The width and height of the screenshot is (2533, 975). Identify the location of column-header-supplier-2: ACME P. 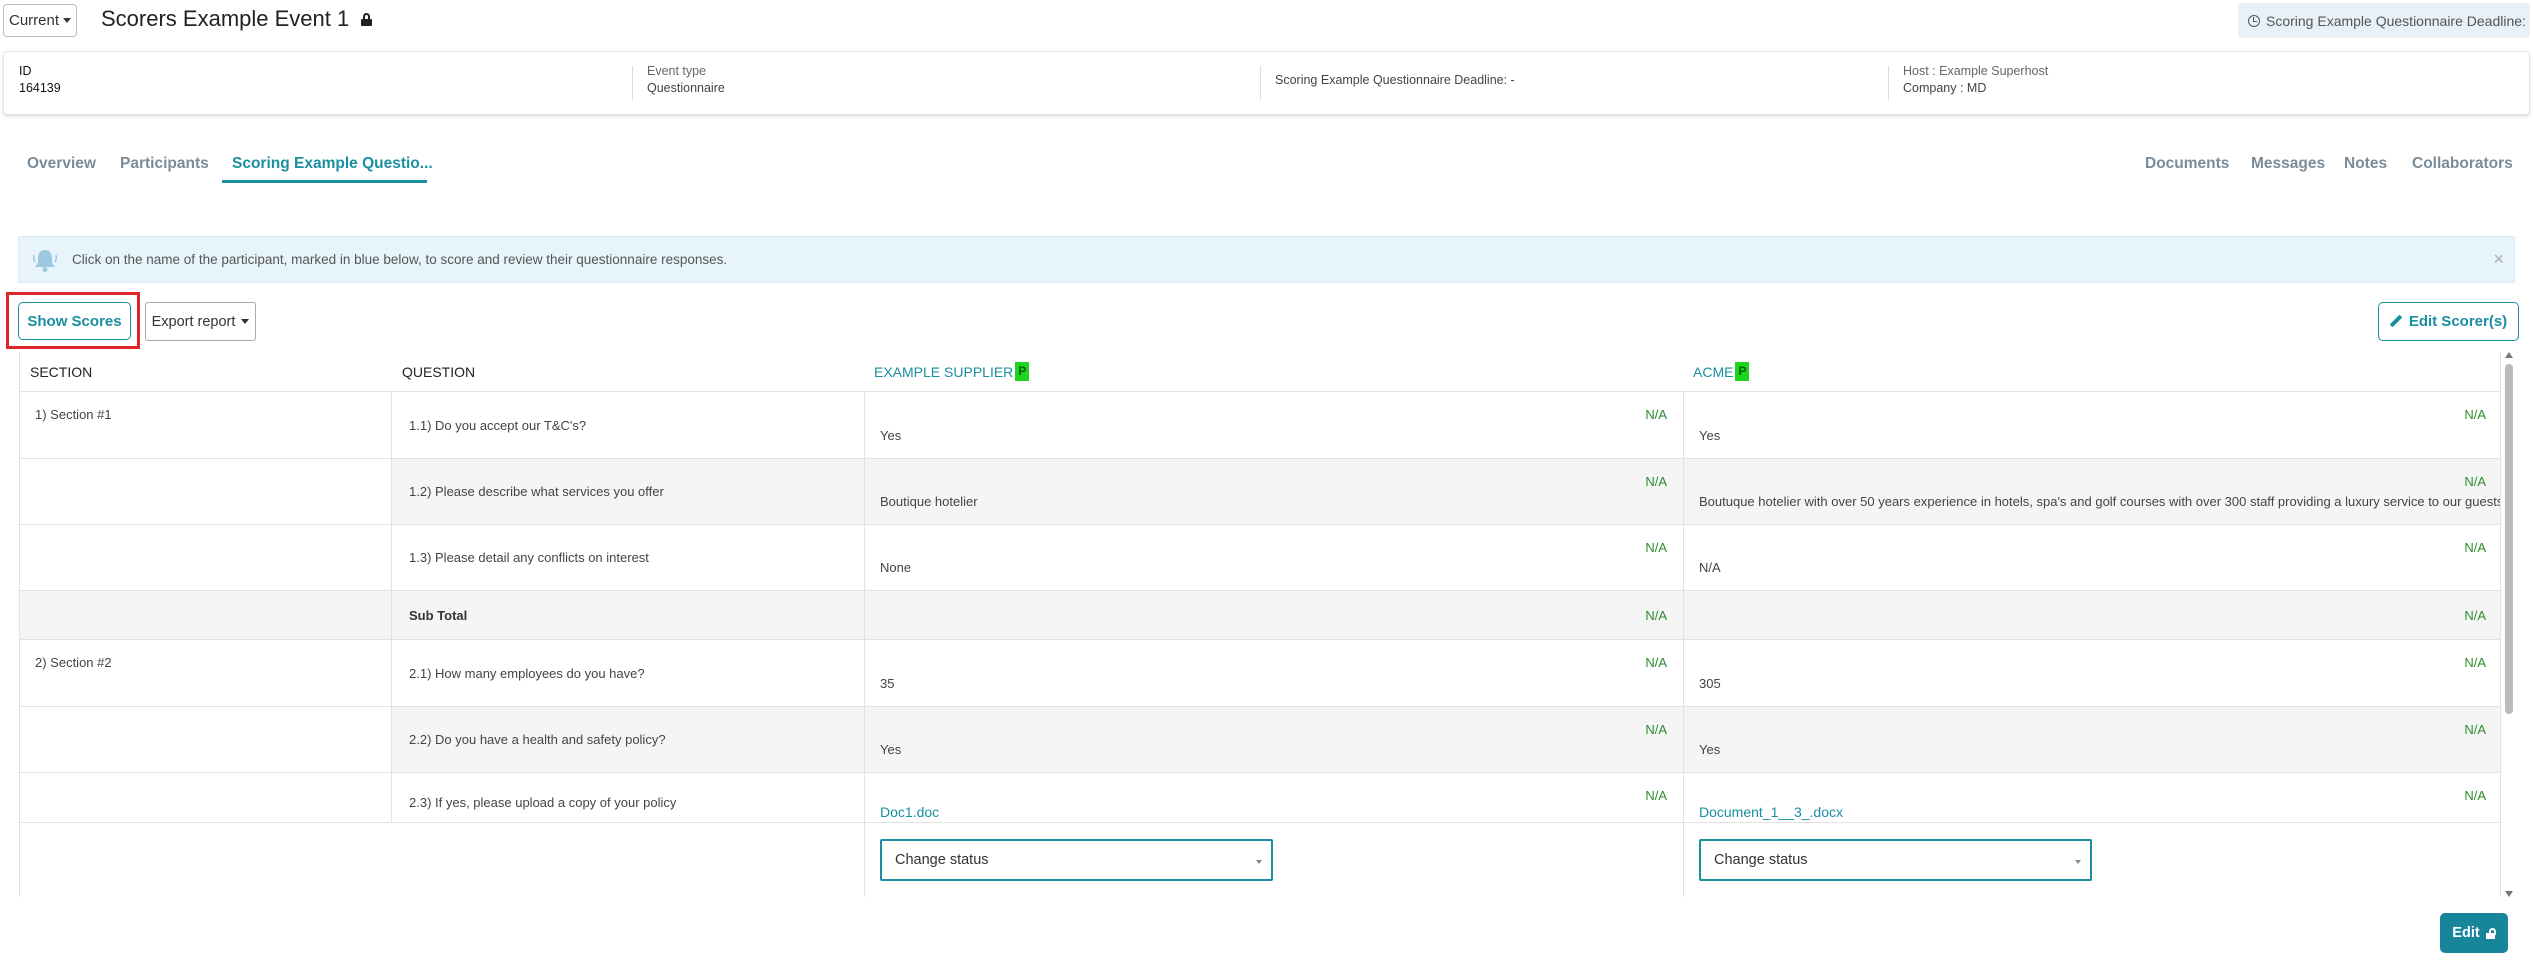
(1721, 371).